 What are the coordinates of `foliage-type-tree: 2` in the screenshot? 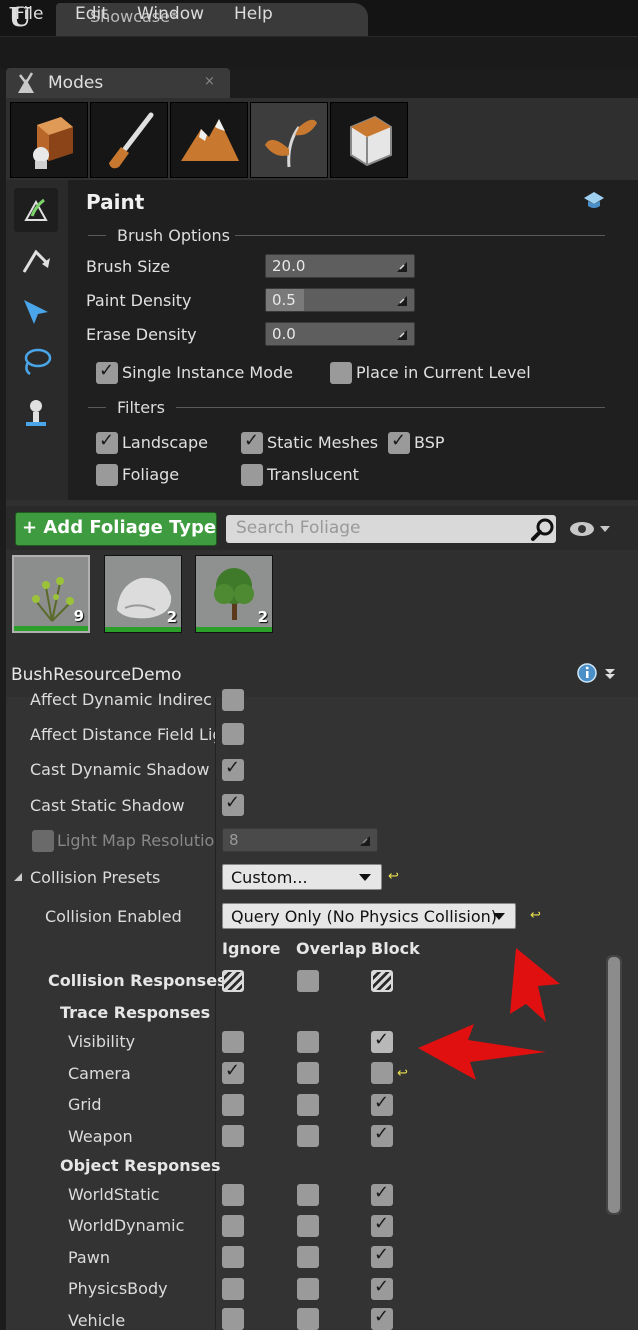 It's located at (234, 594).